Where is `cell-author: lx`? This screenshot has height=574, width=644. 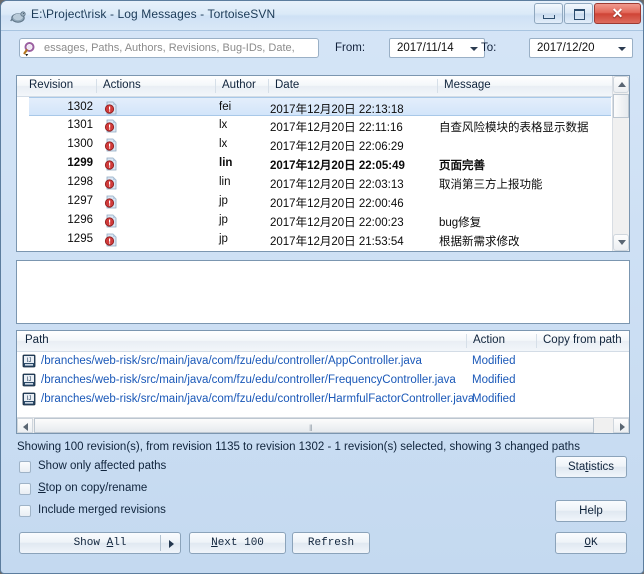 cell-author: lx is located at coordinates (223, 144).